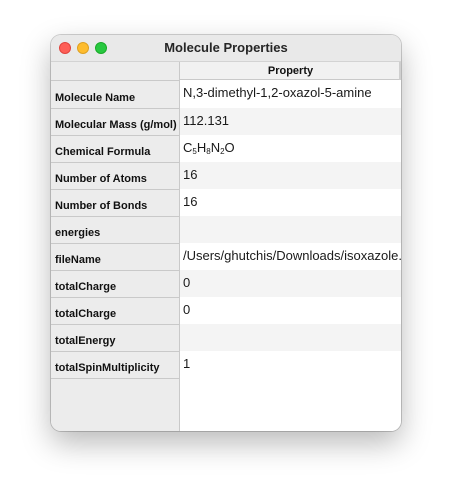 The width and height of the screenshot is (453, 500). Describe the element at coordinates (115, 71) in the screenshot. I see `table-corner` at that location.